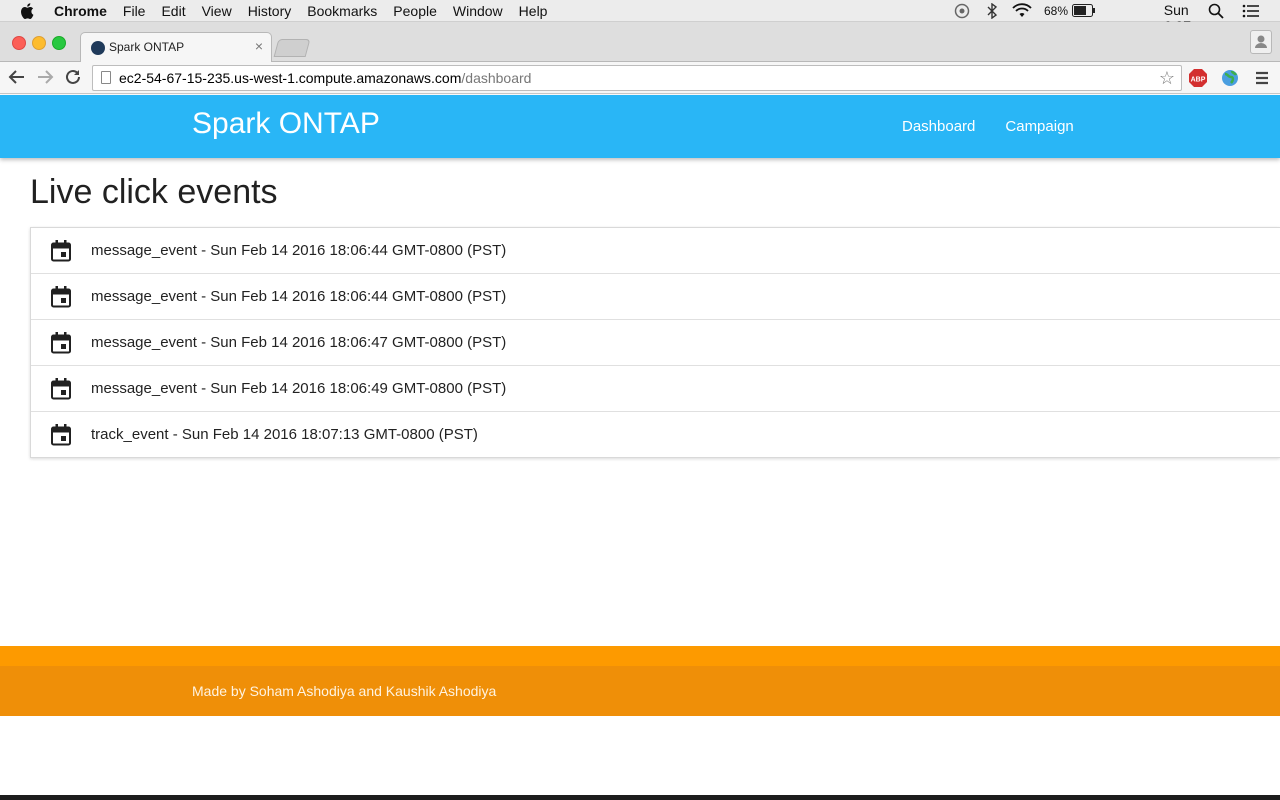 Image resolution: width=1280 pixels, height=800 pixels. I want to click on battery-percent: 68%, so click(1055, 11).